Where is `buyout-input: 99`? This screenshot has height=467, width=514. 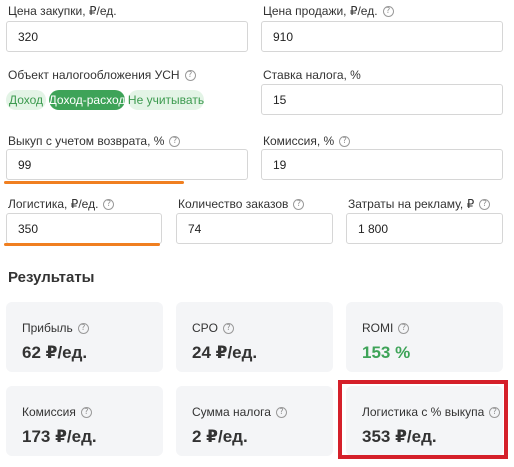
buyout-input: 99 is located at coordinates (127, 164).